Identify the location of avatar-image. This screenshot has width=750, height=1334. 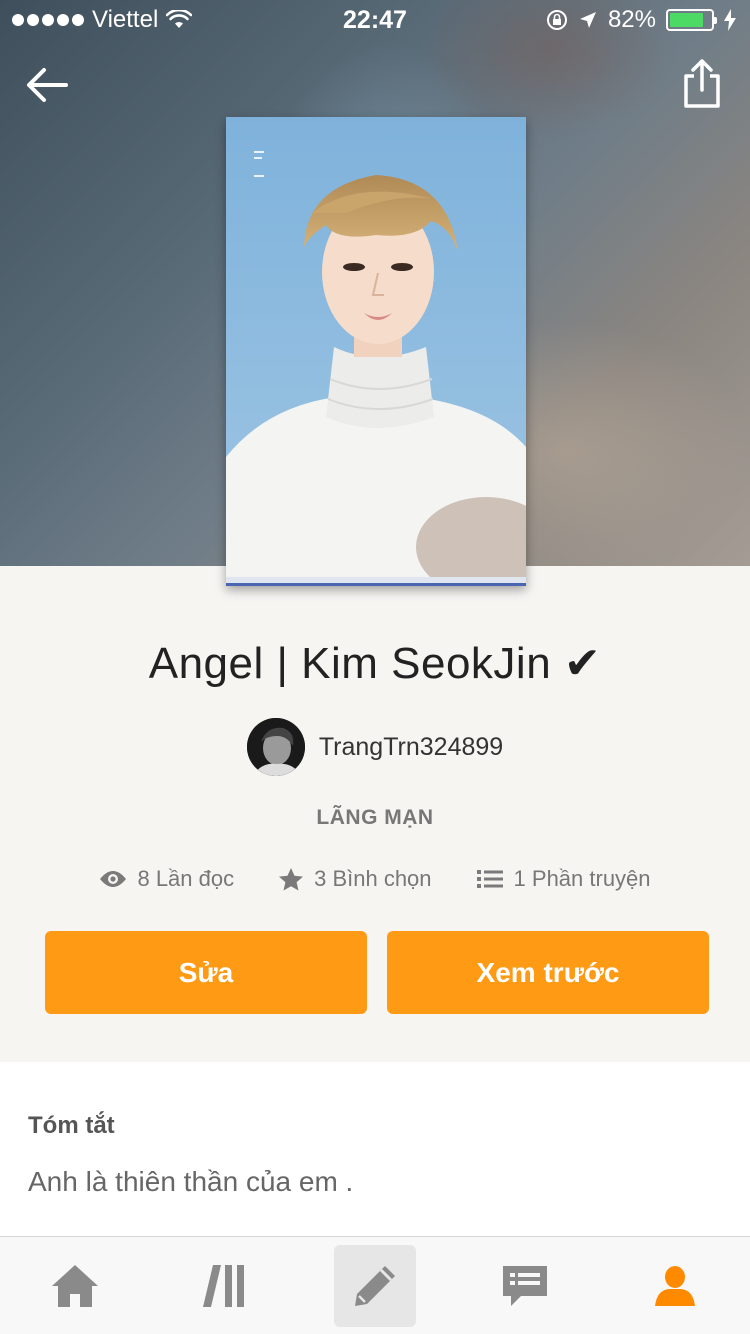
(275, 747).